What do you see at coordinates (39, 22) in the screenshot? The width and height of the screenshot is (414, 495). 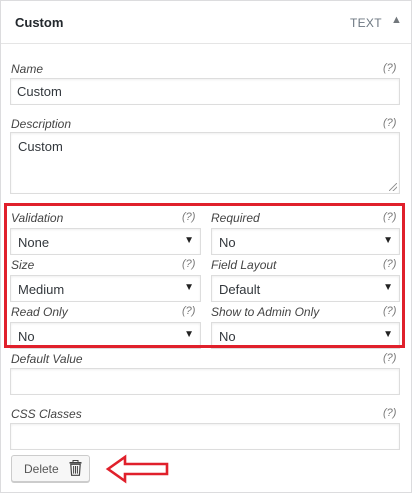 I see `field-title: Custom` at bounding box center [39, 22].